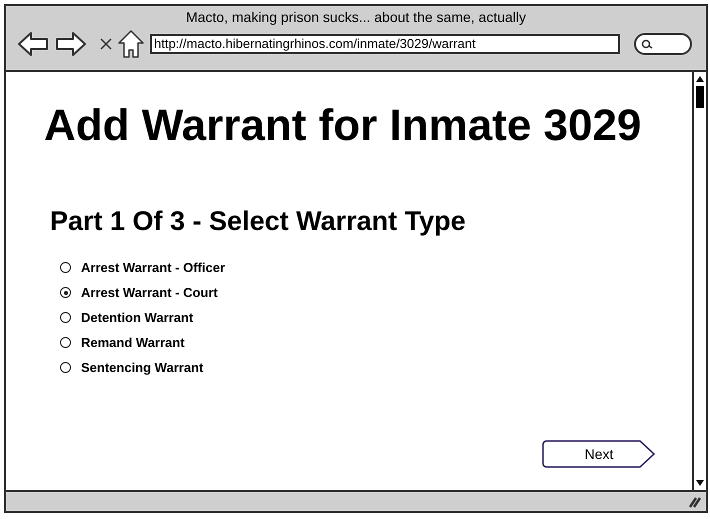  What do you see at coordinates (149, 293) in the screenshot?
I see `radio-label: Arrest Warrant - Court` at bounding box center [149, 293].